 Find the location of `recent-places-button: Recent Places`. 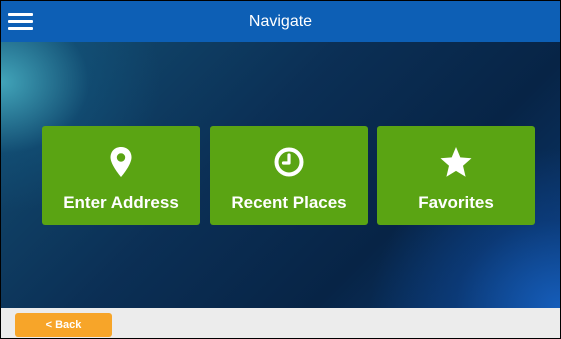

recent-places-button: Recent Places is located at coordinates (289, 175).